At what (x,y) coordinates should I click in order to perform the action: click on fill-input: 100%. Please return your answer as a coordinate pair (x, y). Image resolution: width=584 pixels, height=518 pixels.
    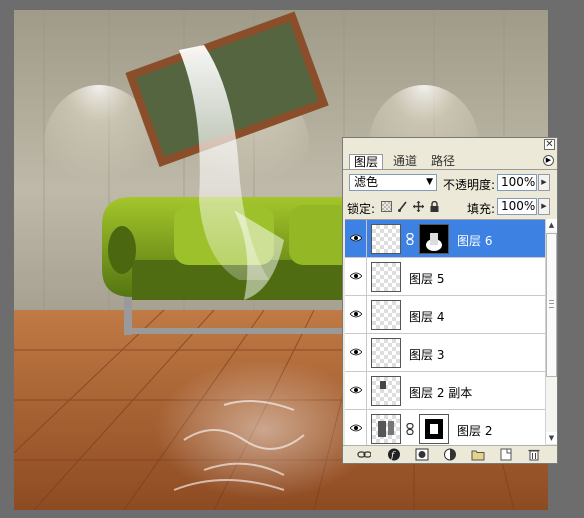
    Looking at the image, I should click on (517, 206).